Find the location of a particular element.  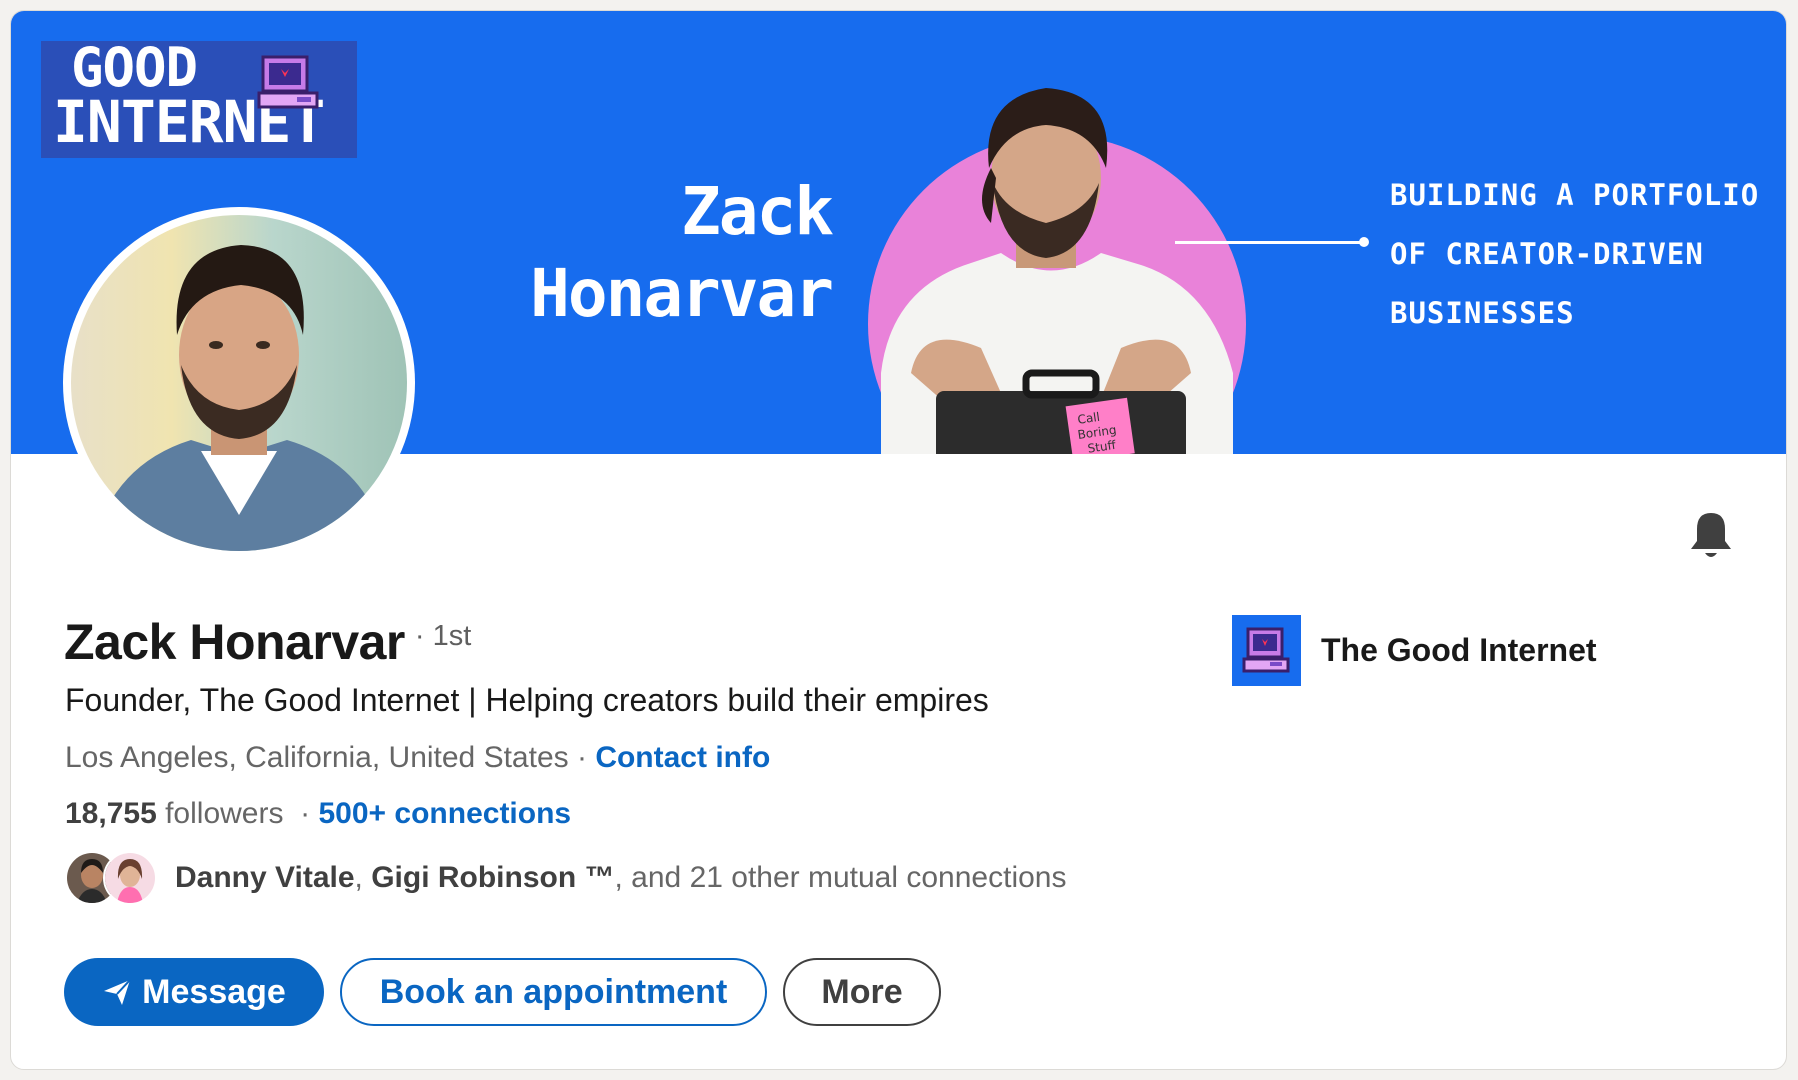

more-button-label: More is located at coordinates (862, 991).